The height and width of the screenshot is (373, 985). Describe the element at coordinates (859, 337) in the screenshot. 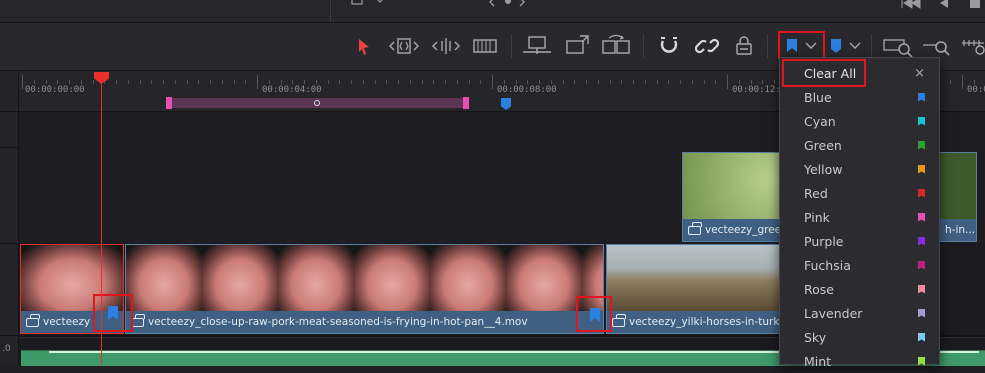

I see `menu-item-sky: Sky` at that location.